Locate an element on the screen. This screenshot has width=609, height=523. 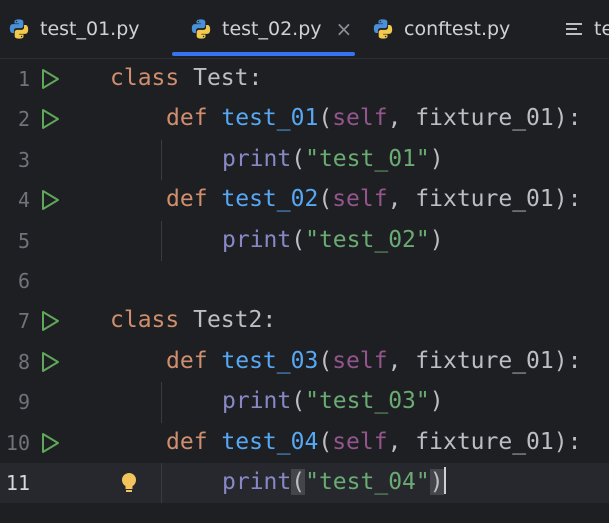
tab-label: test_02.py is located at coordinates (272, 29).